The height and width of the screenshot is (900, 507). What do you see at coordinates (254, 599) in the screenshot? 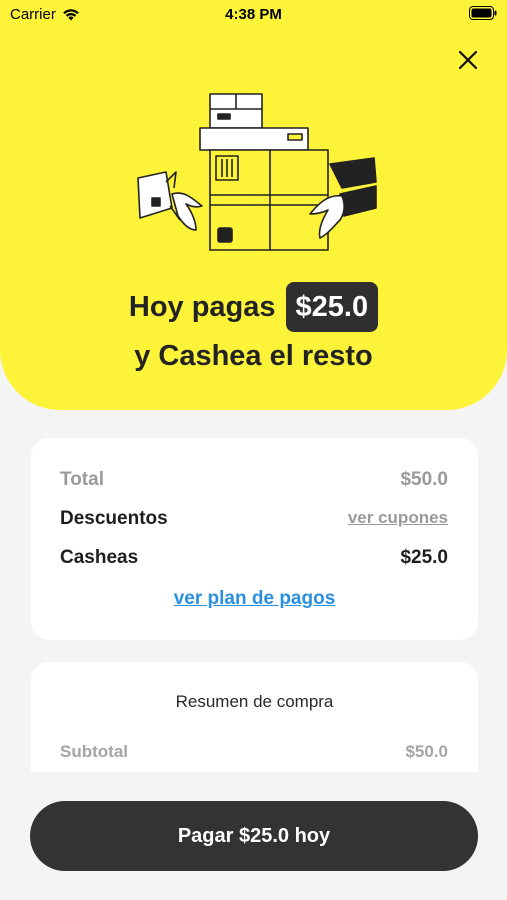
I see `payment-plan-link: ver plan de pagos` at bounding box center [254, 599].